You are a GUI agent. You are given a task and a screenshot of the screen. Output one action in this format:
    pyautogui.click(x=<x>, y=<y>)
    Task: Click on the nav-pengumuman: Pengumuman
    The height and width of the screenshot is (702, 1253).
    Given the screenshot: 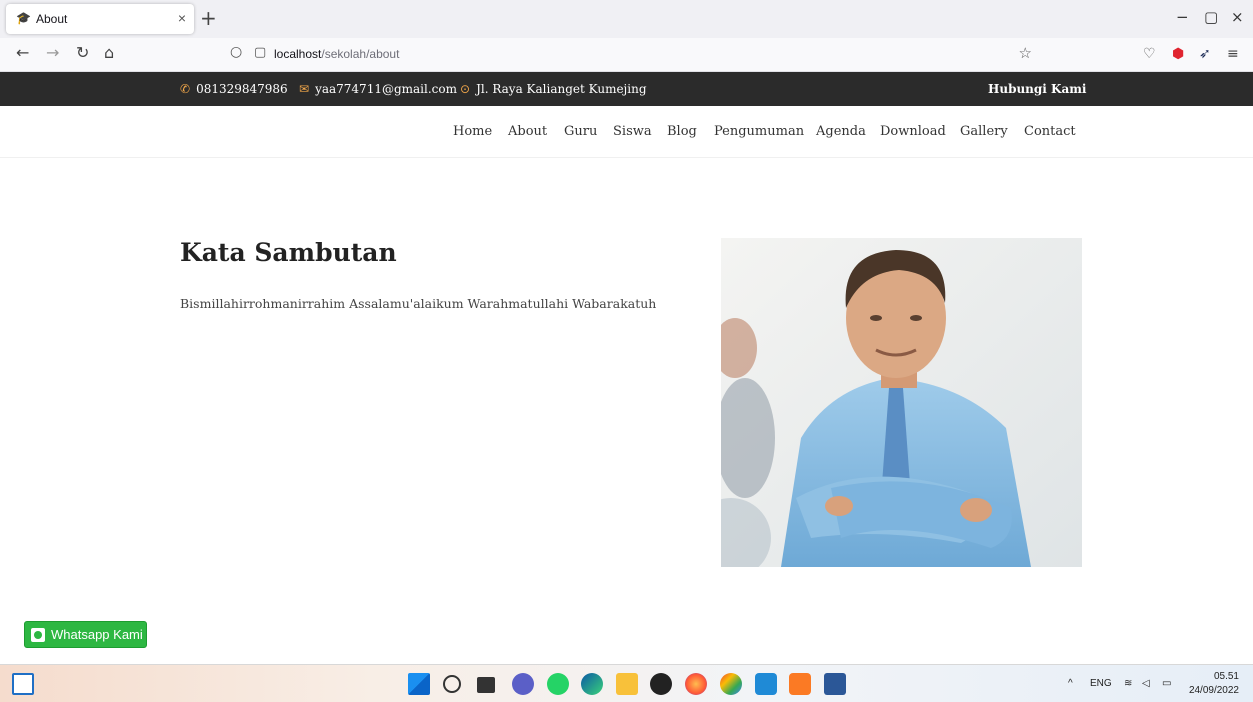 What is the action you would take?
    pyautogui.click(x=759, y=131)
    